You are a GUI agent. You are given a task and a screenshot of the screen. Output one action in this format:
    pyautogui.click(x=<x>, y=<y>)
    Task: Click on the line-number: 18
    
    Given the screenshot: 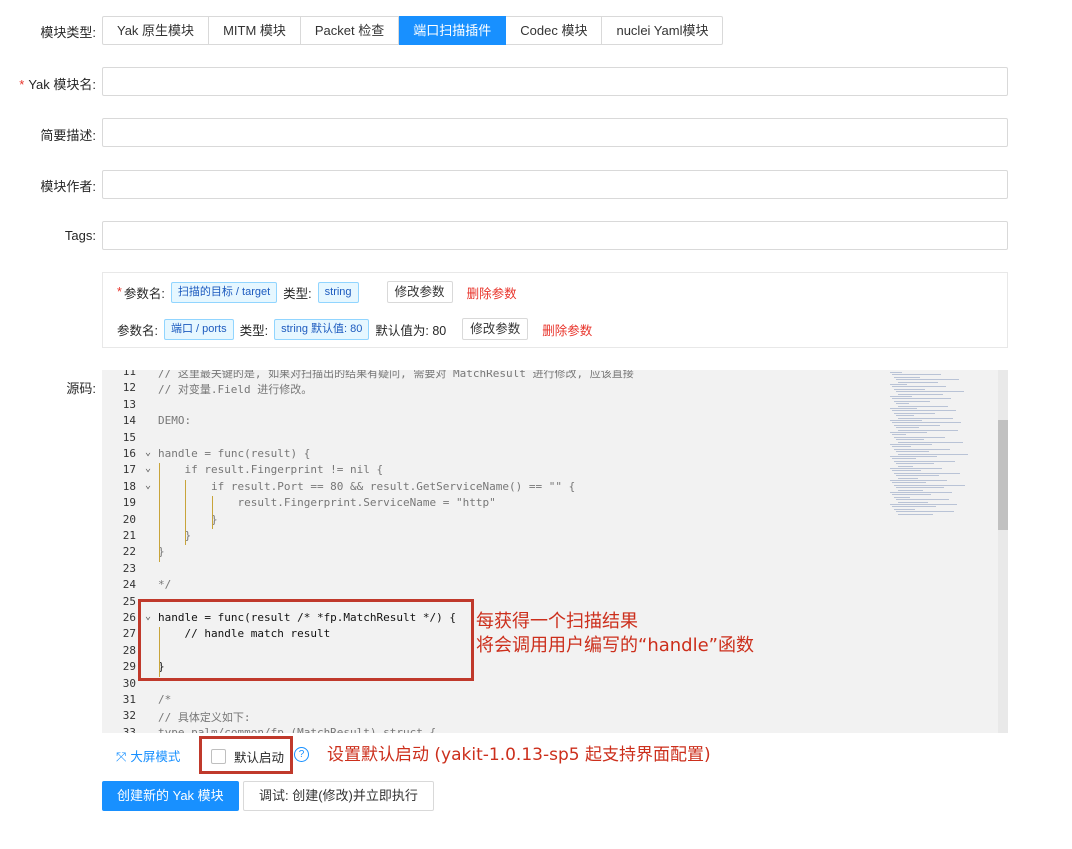 What is the action you would take?
    pyautogui.click(x=129, y=486)
    